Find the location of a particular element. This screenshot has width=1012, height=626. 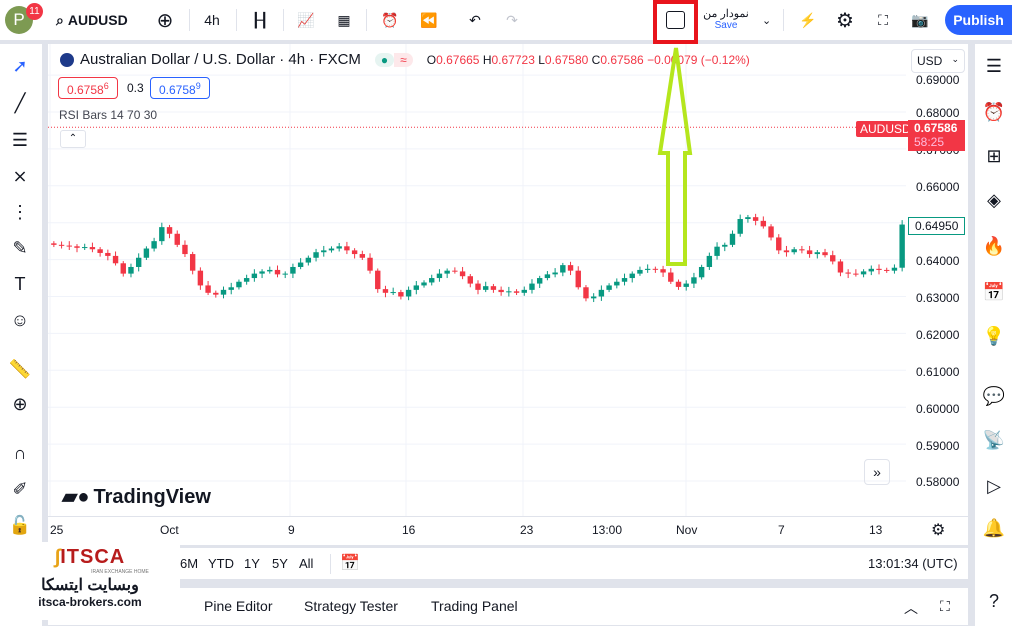

play-icon: ▷ is located at coordinates (994, 486).